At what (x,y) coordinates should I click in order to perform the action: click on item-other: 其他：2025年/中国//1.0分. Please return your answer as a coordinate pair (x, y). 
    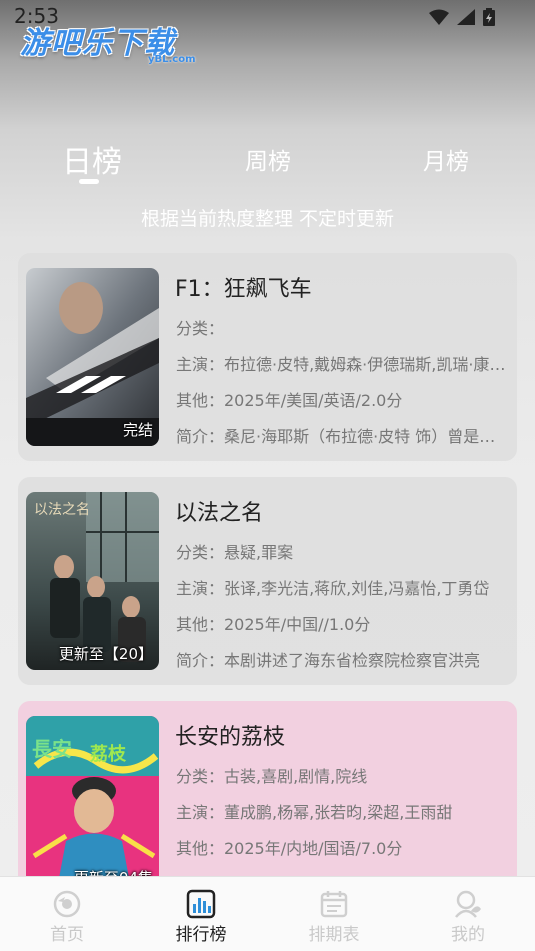
    Looking at the image, I should click on (273, 624).